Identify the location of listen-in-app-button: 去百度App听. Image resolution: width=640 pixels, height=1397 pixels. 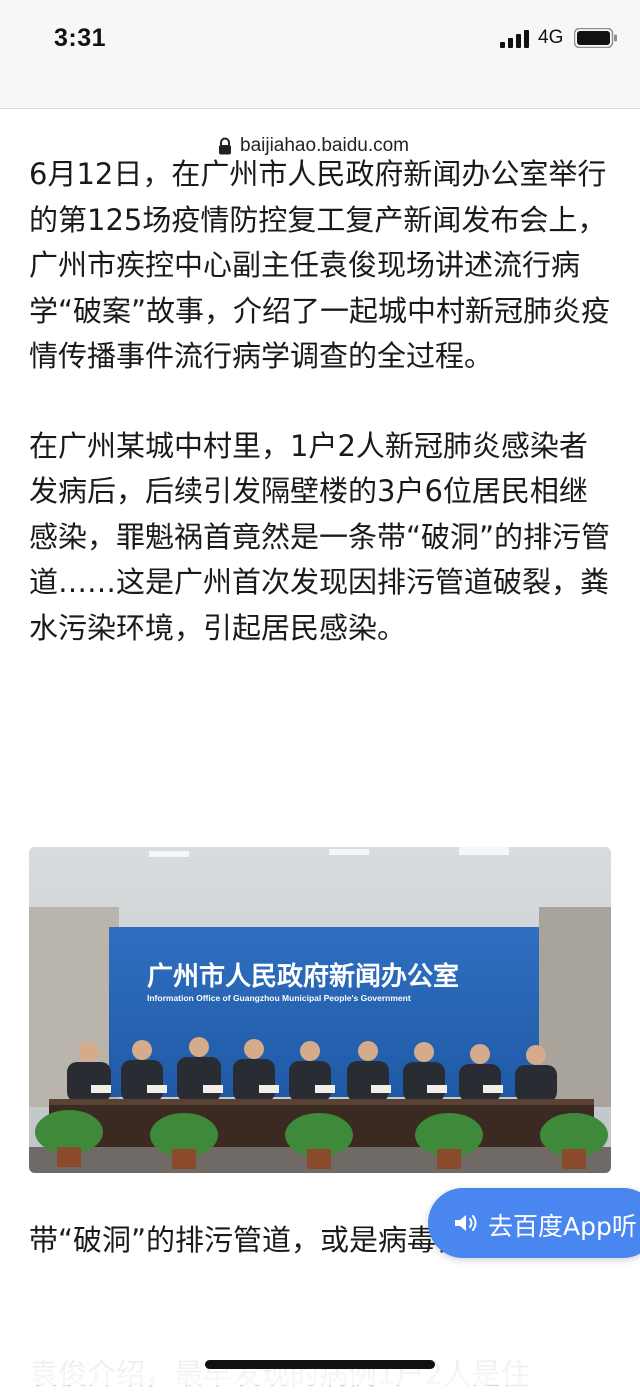
(534, 1223).